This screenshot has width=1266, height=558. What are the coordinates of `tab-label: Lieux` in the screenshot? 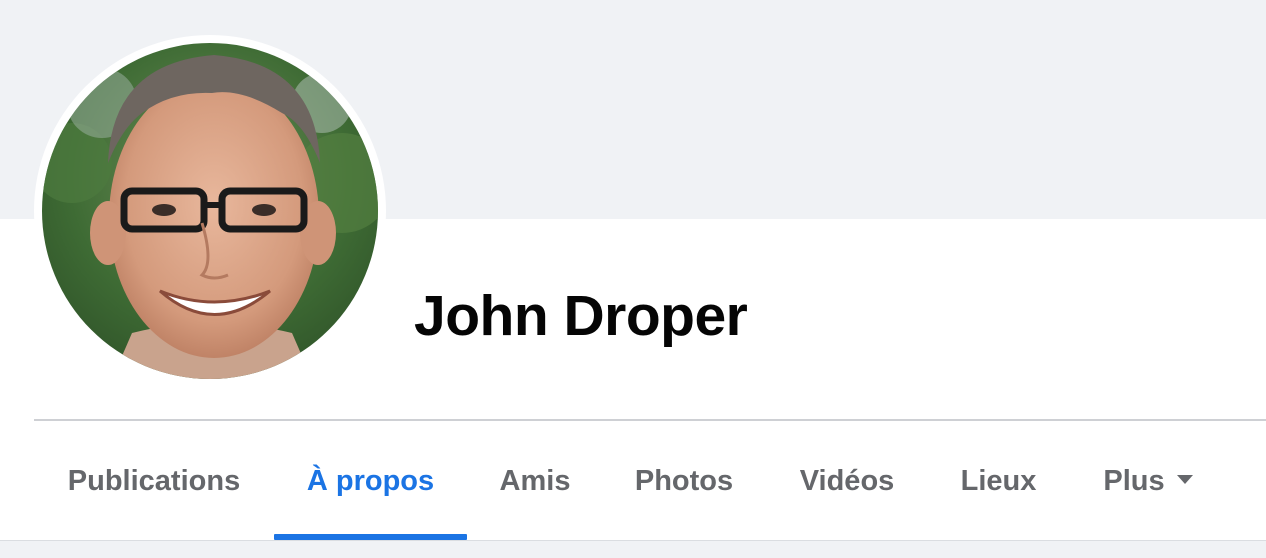 It's located at (998, 481).